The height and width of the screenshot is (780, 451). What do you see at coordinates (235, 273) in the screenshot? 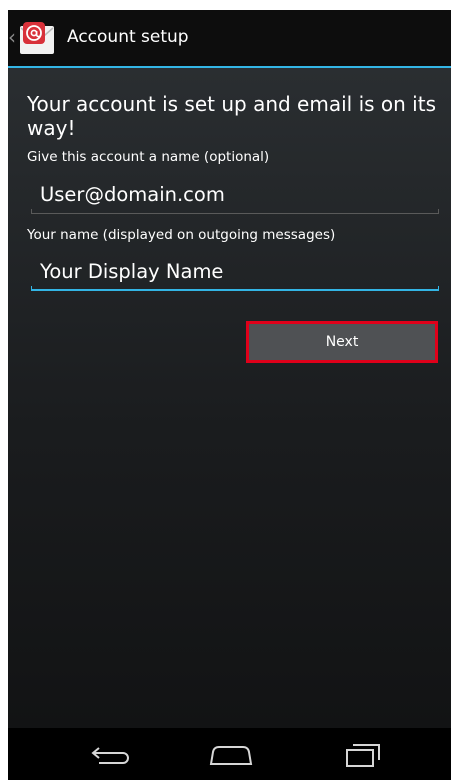
I see `your-name-field: Your Display Name` at bounding box center [235, 273].